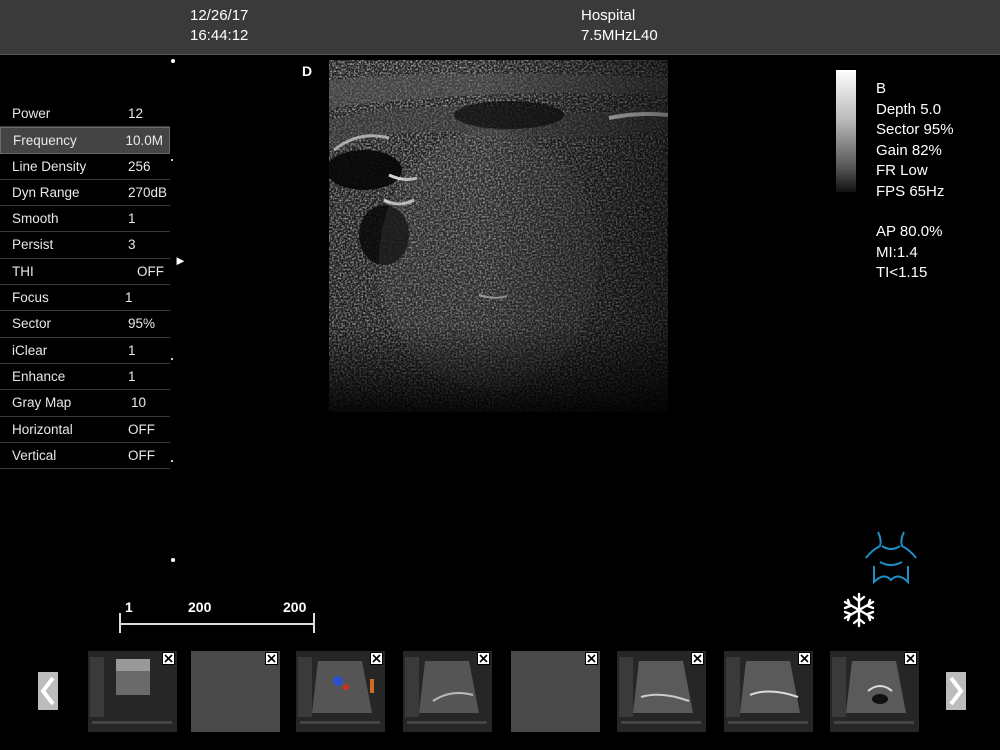 The height and width of the screenshot is (750, 1000). I want to click on param-thi: THI OFF, so click(85, 272).